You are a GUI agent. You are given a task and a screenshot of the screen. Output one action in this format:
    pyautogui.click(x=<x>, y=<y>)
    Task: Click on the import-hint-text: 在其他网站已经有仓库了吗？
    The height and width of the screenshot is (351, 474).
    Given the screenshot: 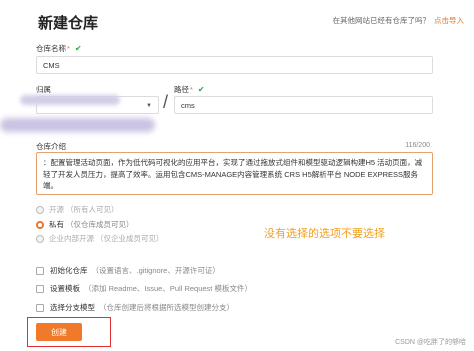 What is the action you would take?
    pyautogui.click(x=381, y=20)
    